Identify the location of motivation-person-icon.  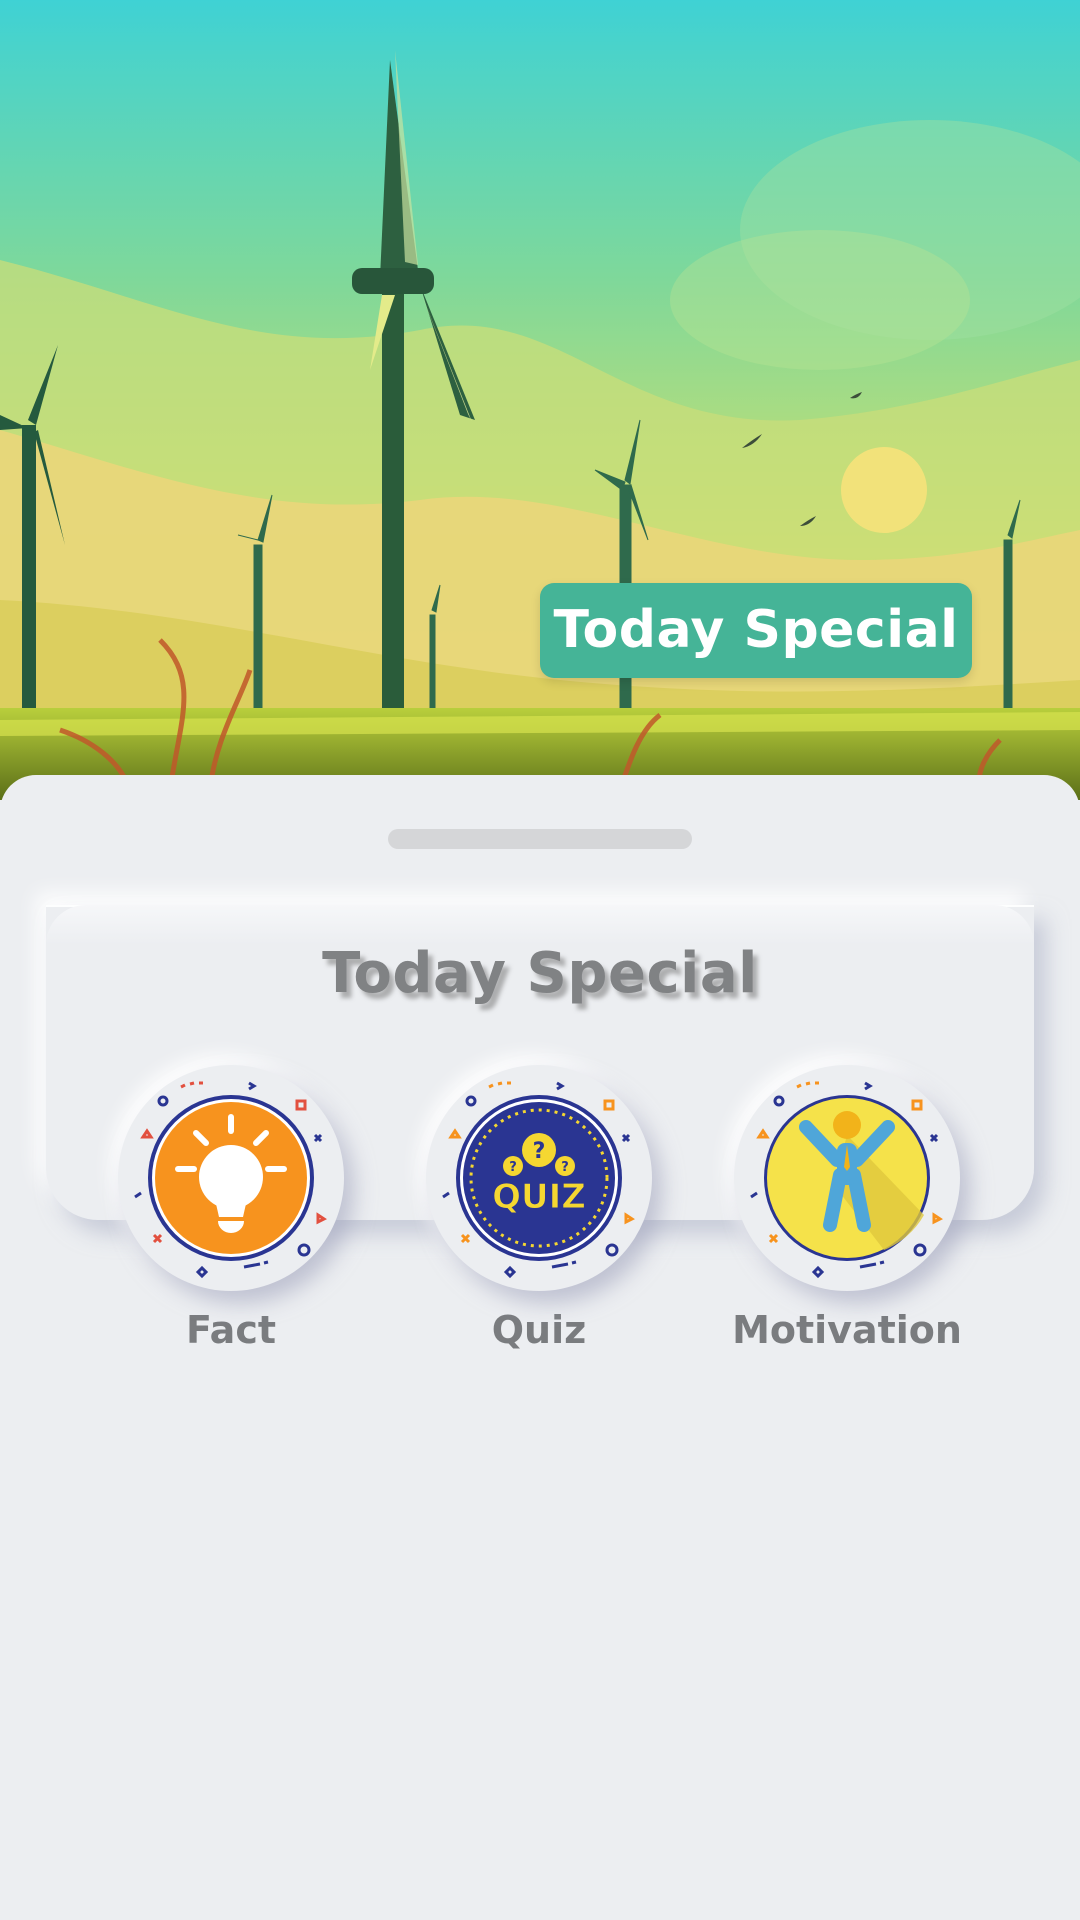
(846, 1180).